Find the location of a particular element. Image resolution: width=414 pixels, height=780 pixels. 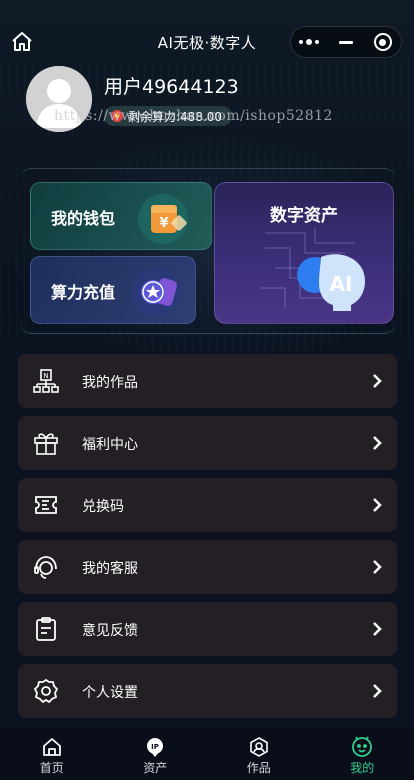

wallet-icon: ¥ is located at coordinates (163, 219).